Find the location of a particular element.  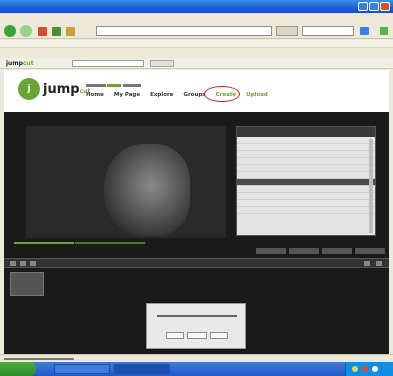

nav-groups: Groups is located at coordinates (194, 95).